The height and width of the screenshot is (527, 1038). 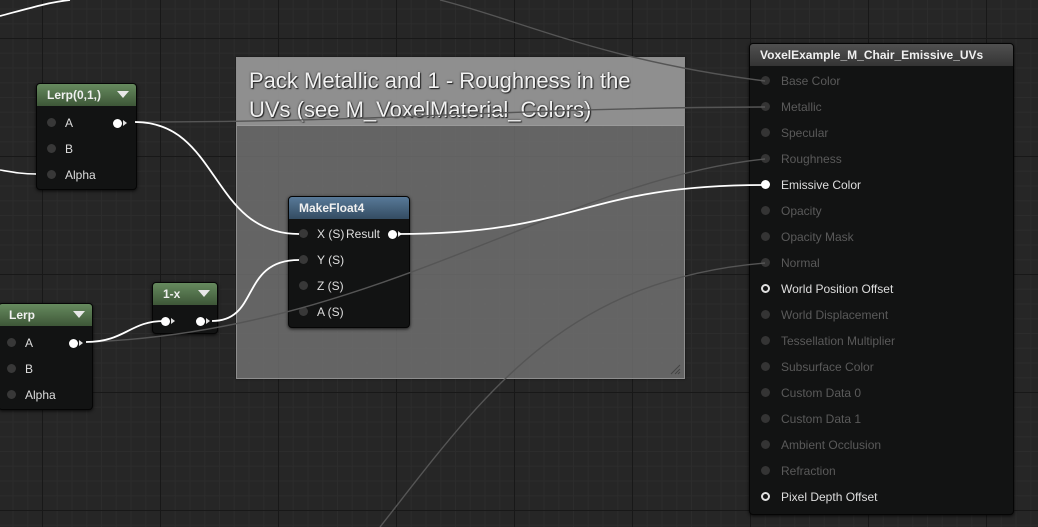 What do you see at coordinates (790, 263) in the screenshot?
I see `material-input-normal: Normal` at bounding box center [790, 263].